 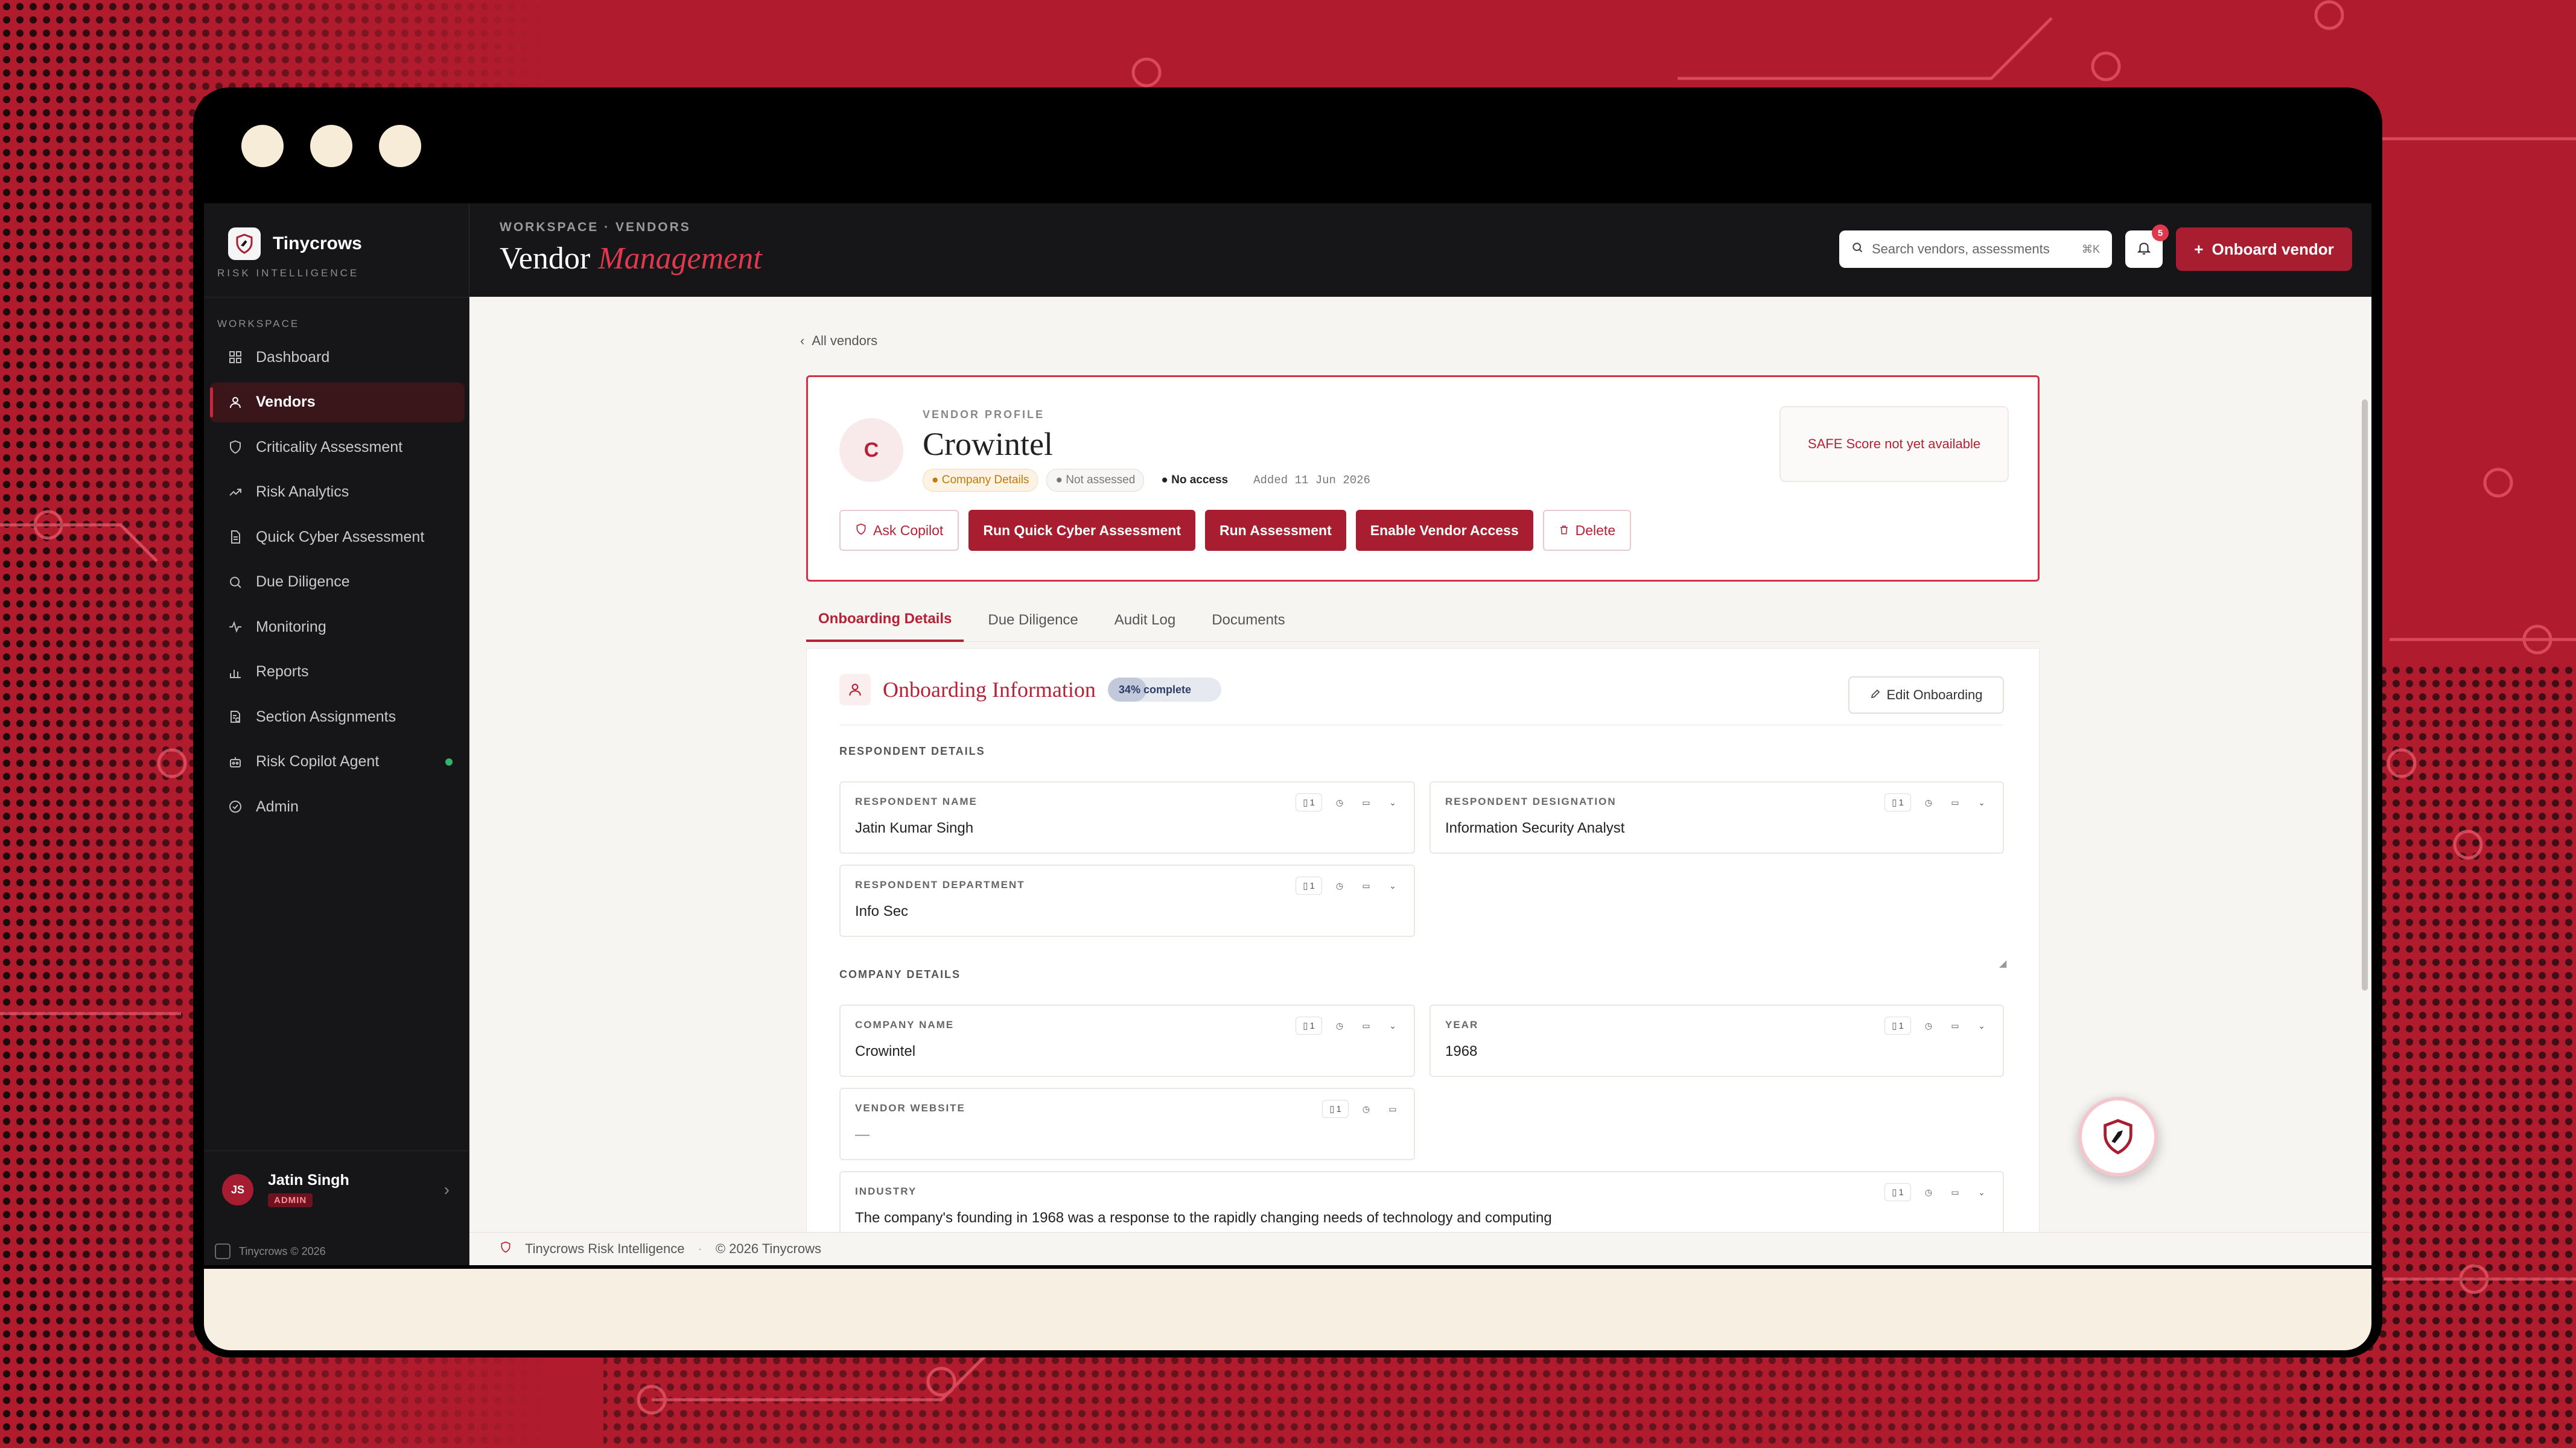 I want to click on field-label: RESPONDENT NAME, so click(x=917, y=802).